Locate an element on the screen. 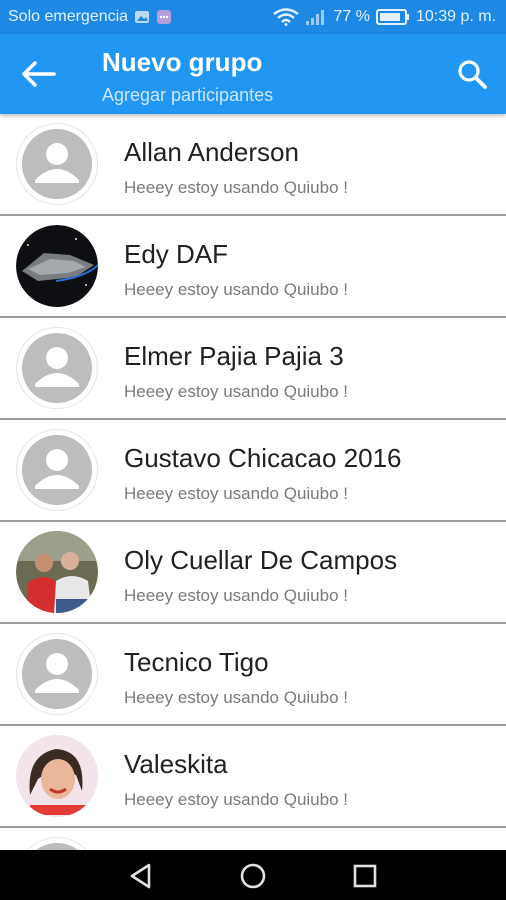  app-bar: Nuevo grupo Agregar participantes is located at coordinates (253, 74).